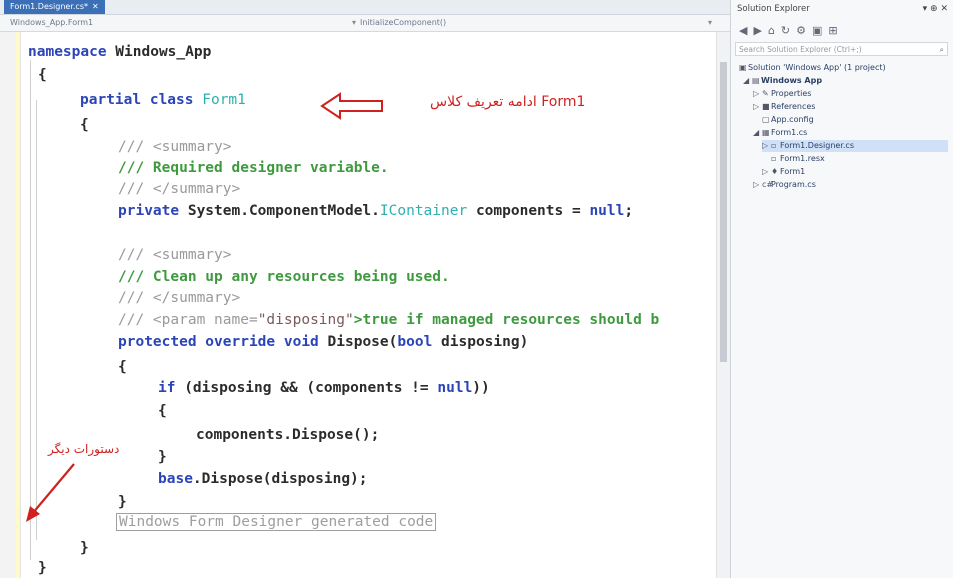 This screenshot has height=578, width=953. Describe the element at coordinates (756, 80) in the screenshot. I see `csharp-project-icon: ▤` at that location.